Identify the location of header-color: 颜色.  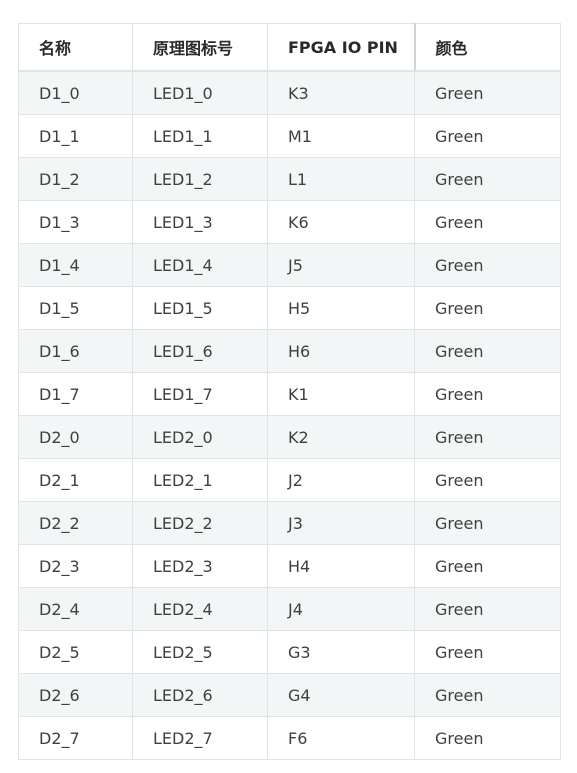
(487, 47).